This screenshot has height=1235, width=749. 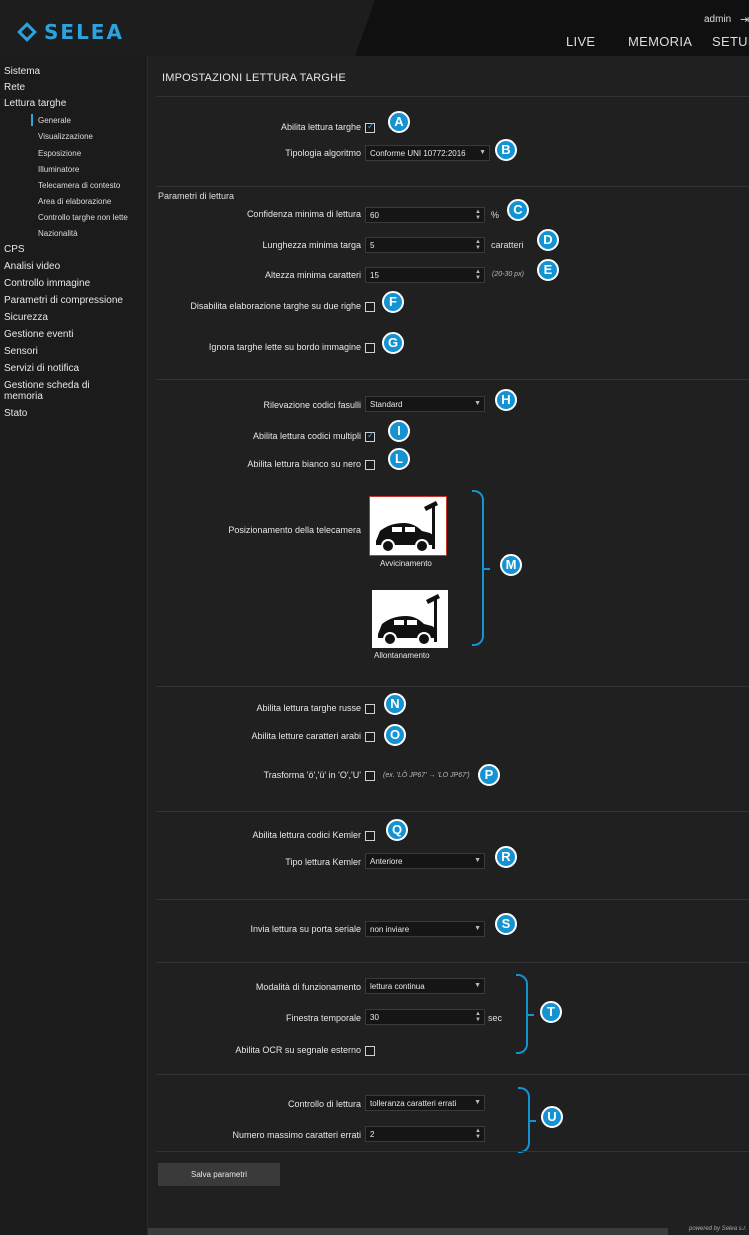 What do you see at coordinates (32, 266) in the screenshot?
I see `sidebar-item-analisi-video: Analisi video` at bounding box center [32, 266].